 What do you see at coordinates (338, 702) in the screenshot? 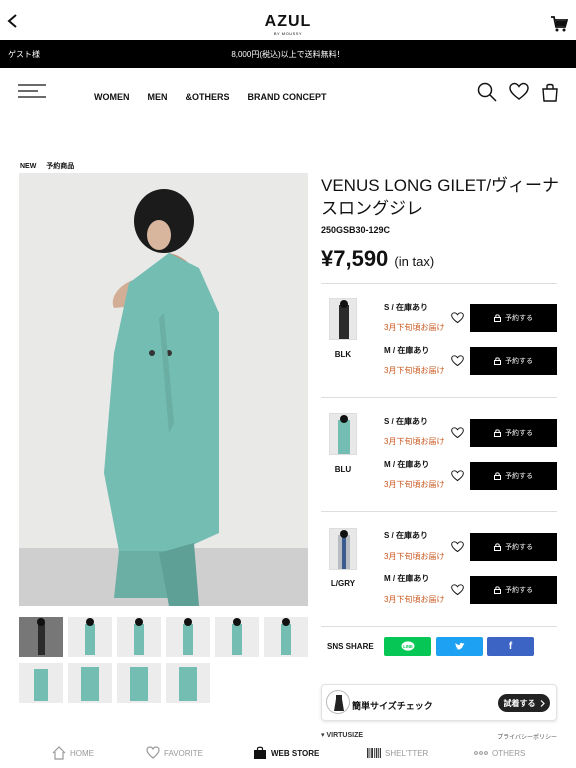
I see `dress-icon` at bounding box center [338, 702].